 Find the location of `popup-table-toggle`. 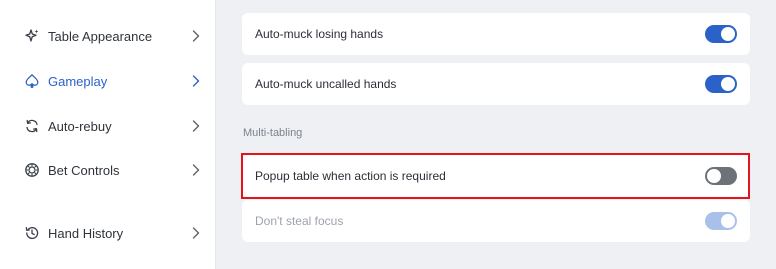

popup-table-toggle is located at coordinates (721, 176).